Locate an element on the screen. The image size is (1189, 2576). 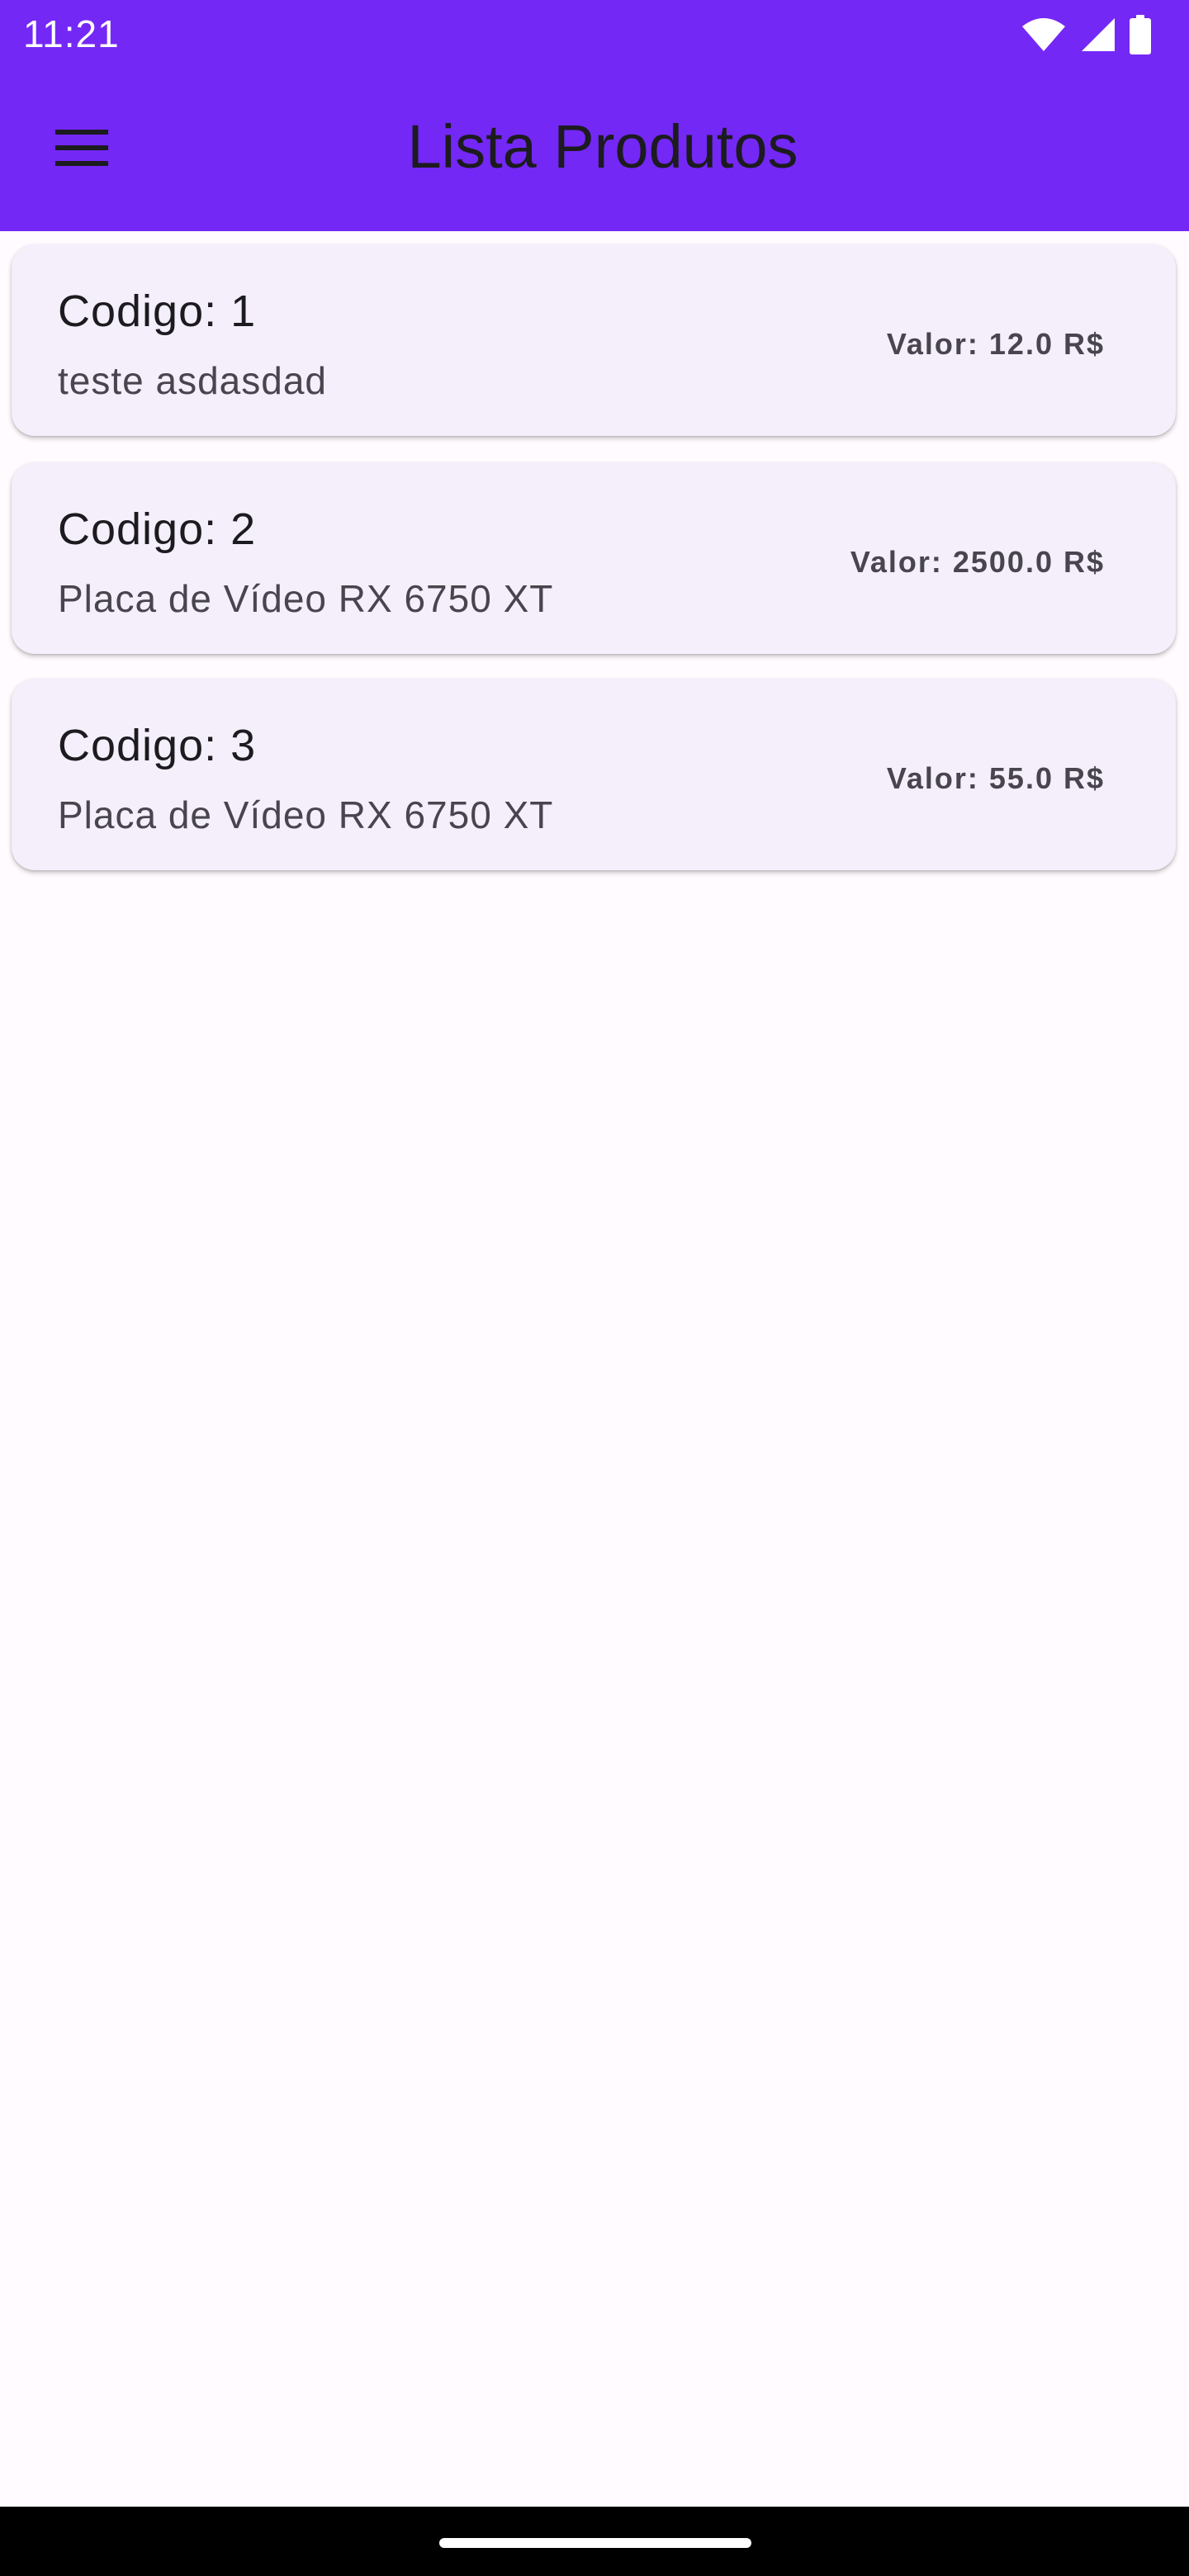
signal-icon is located at coordinates (1098, 35).